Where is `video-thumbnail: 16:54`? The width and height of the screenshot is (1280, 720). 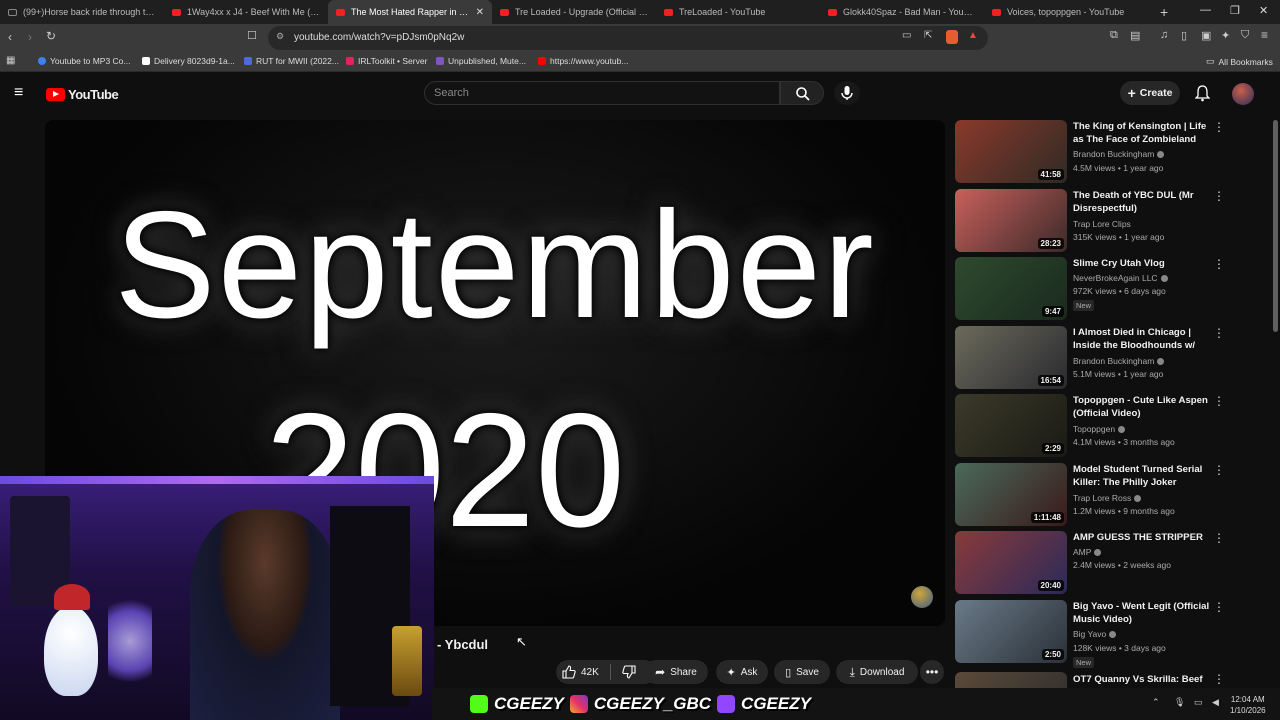 video-thumbnail: 16:54 is located at coordinates (1011, 357).